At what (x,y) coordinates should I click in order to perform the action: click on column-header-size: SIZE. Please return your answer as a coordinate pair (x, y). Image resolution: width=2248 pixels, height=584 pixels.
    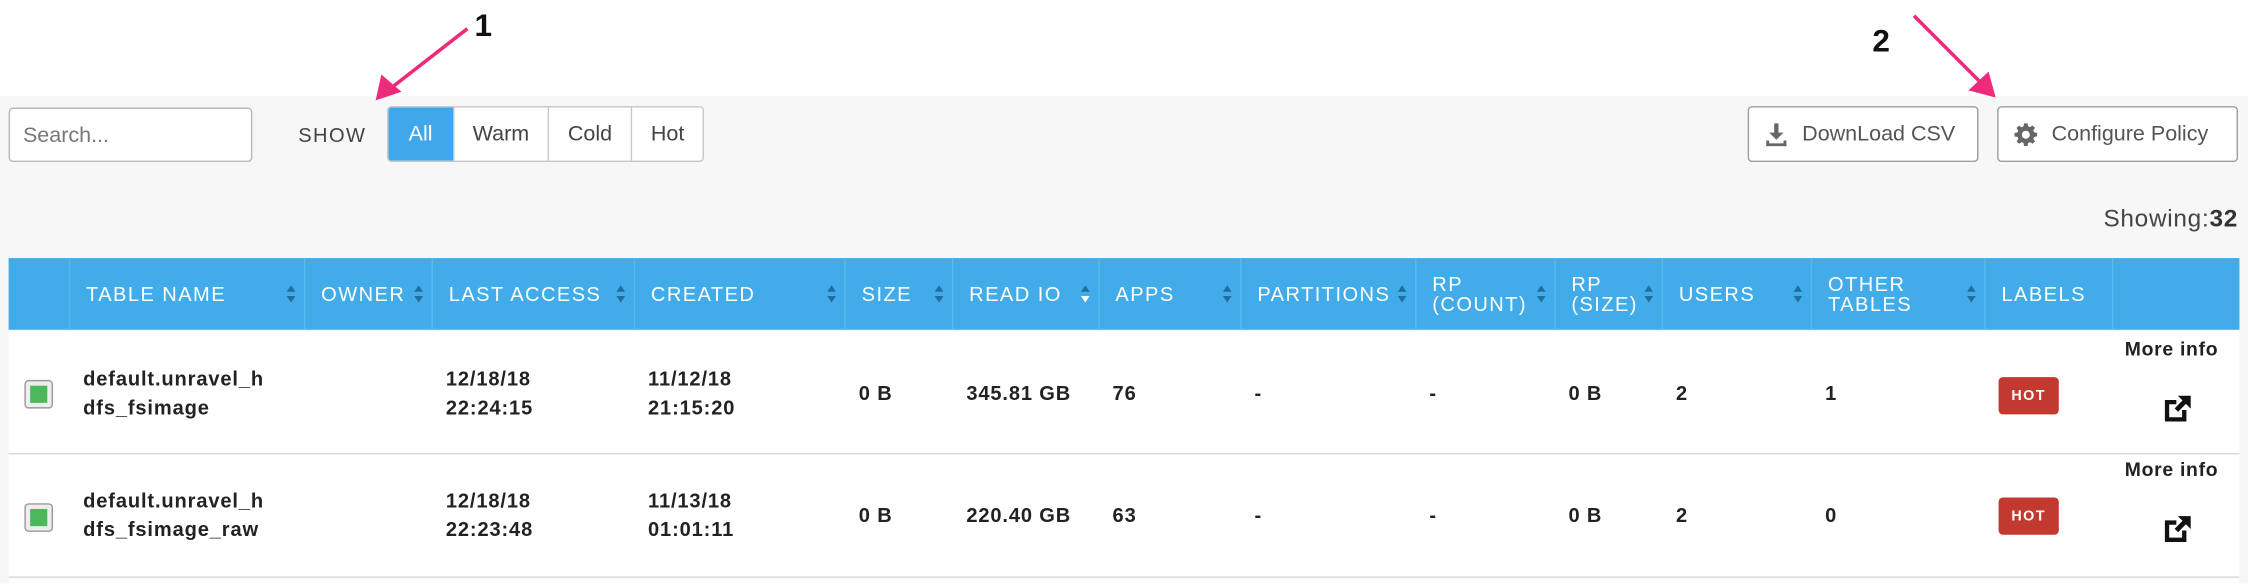
    Looking at the image, I should click on (898, 294).